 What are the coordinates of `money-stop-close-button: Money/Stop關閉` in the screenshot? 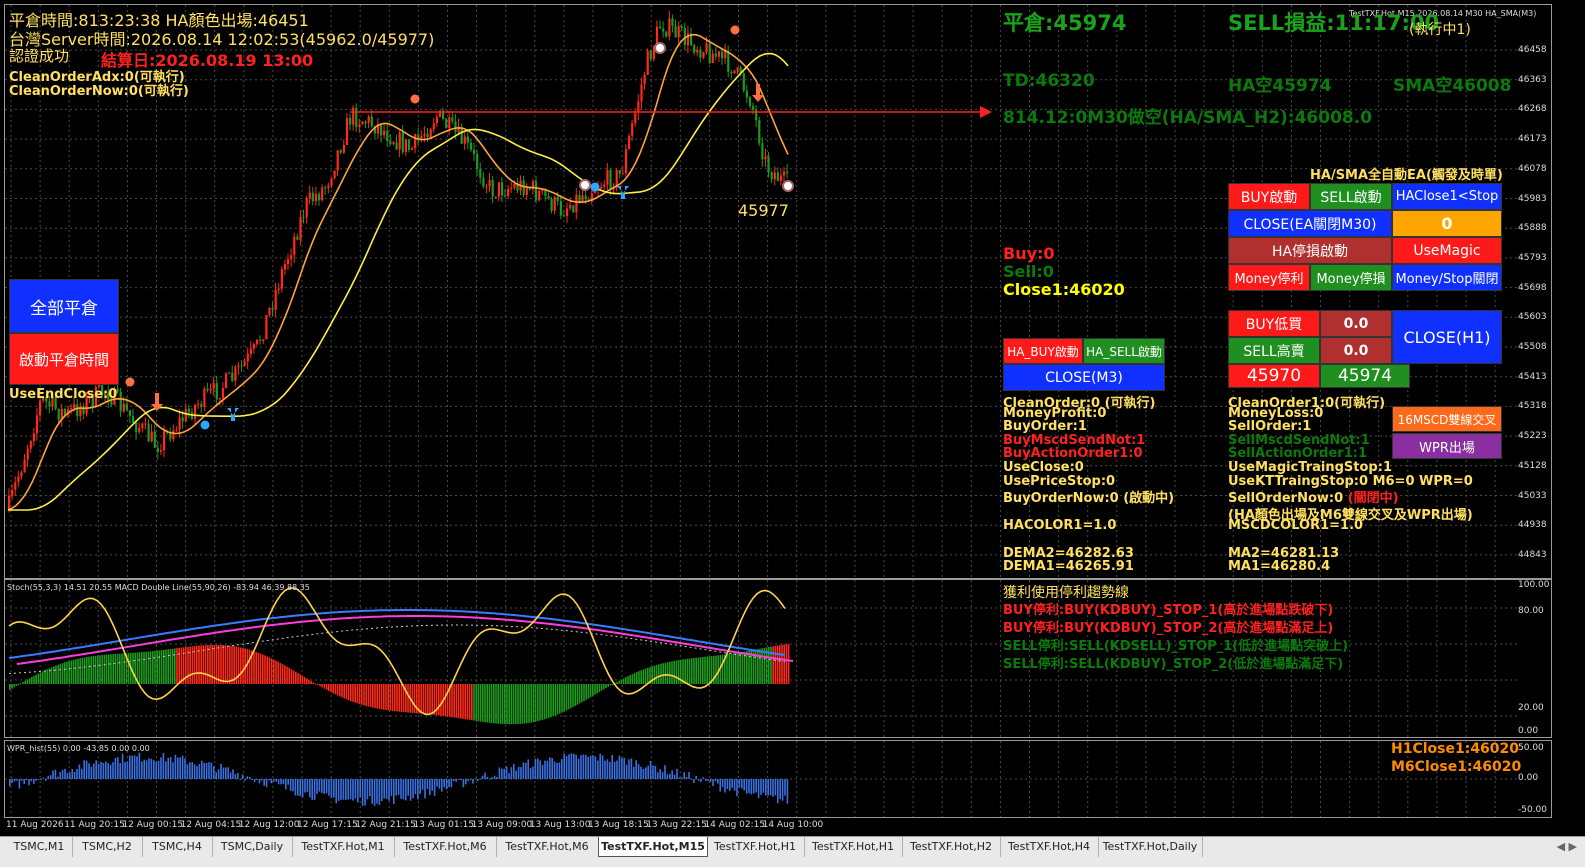 It's located at (1447, 277).